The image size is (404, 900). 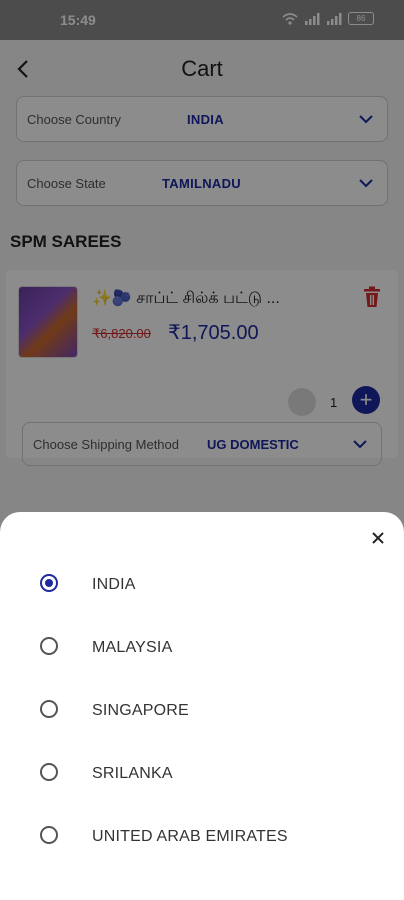 I want to click on country-option-label: UNITED ARAB EMIRATES, so click(x=190, y=836).